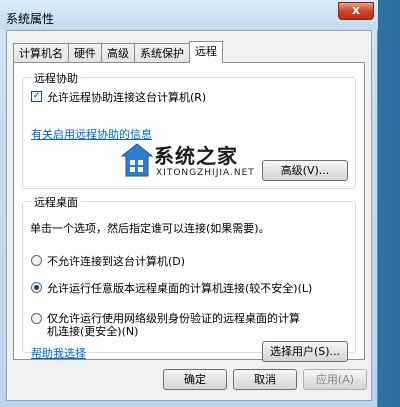 This screenshot has width=400, height=407. I want to click on radio-allow-any-version, so click(36, 287).